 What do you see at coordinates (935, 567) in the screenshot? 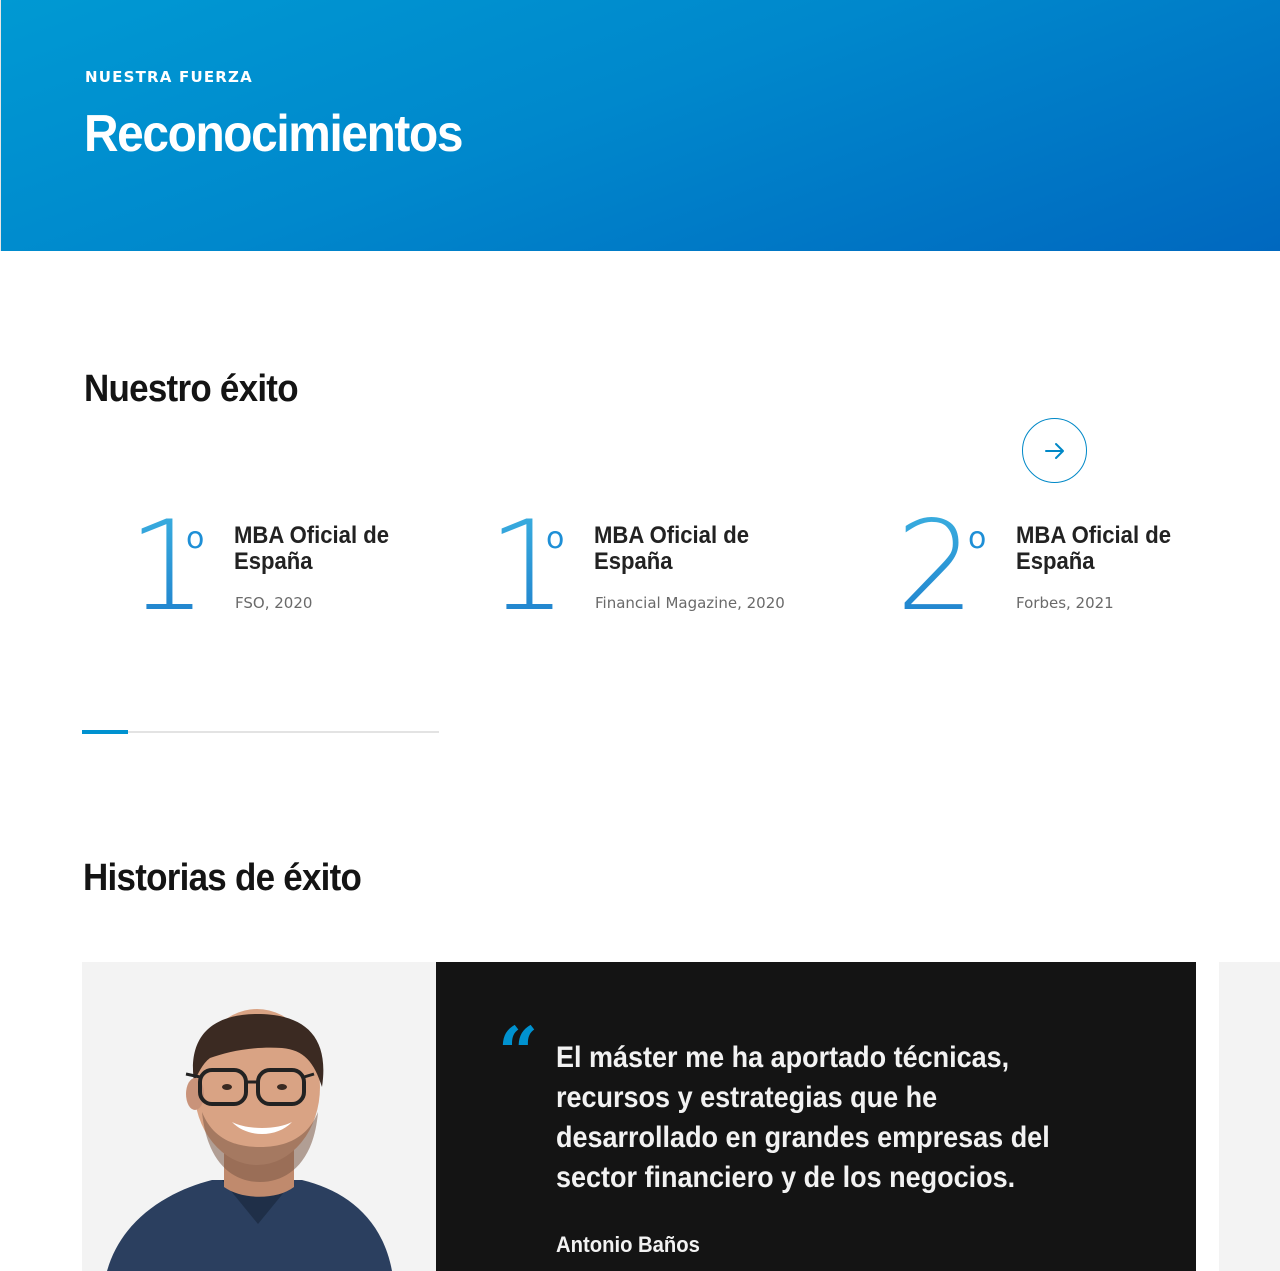
I see `award-rank: 2` at bounding box center [935, 567].